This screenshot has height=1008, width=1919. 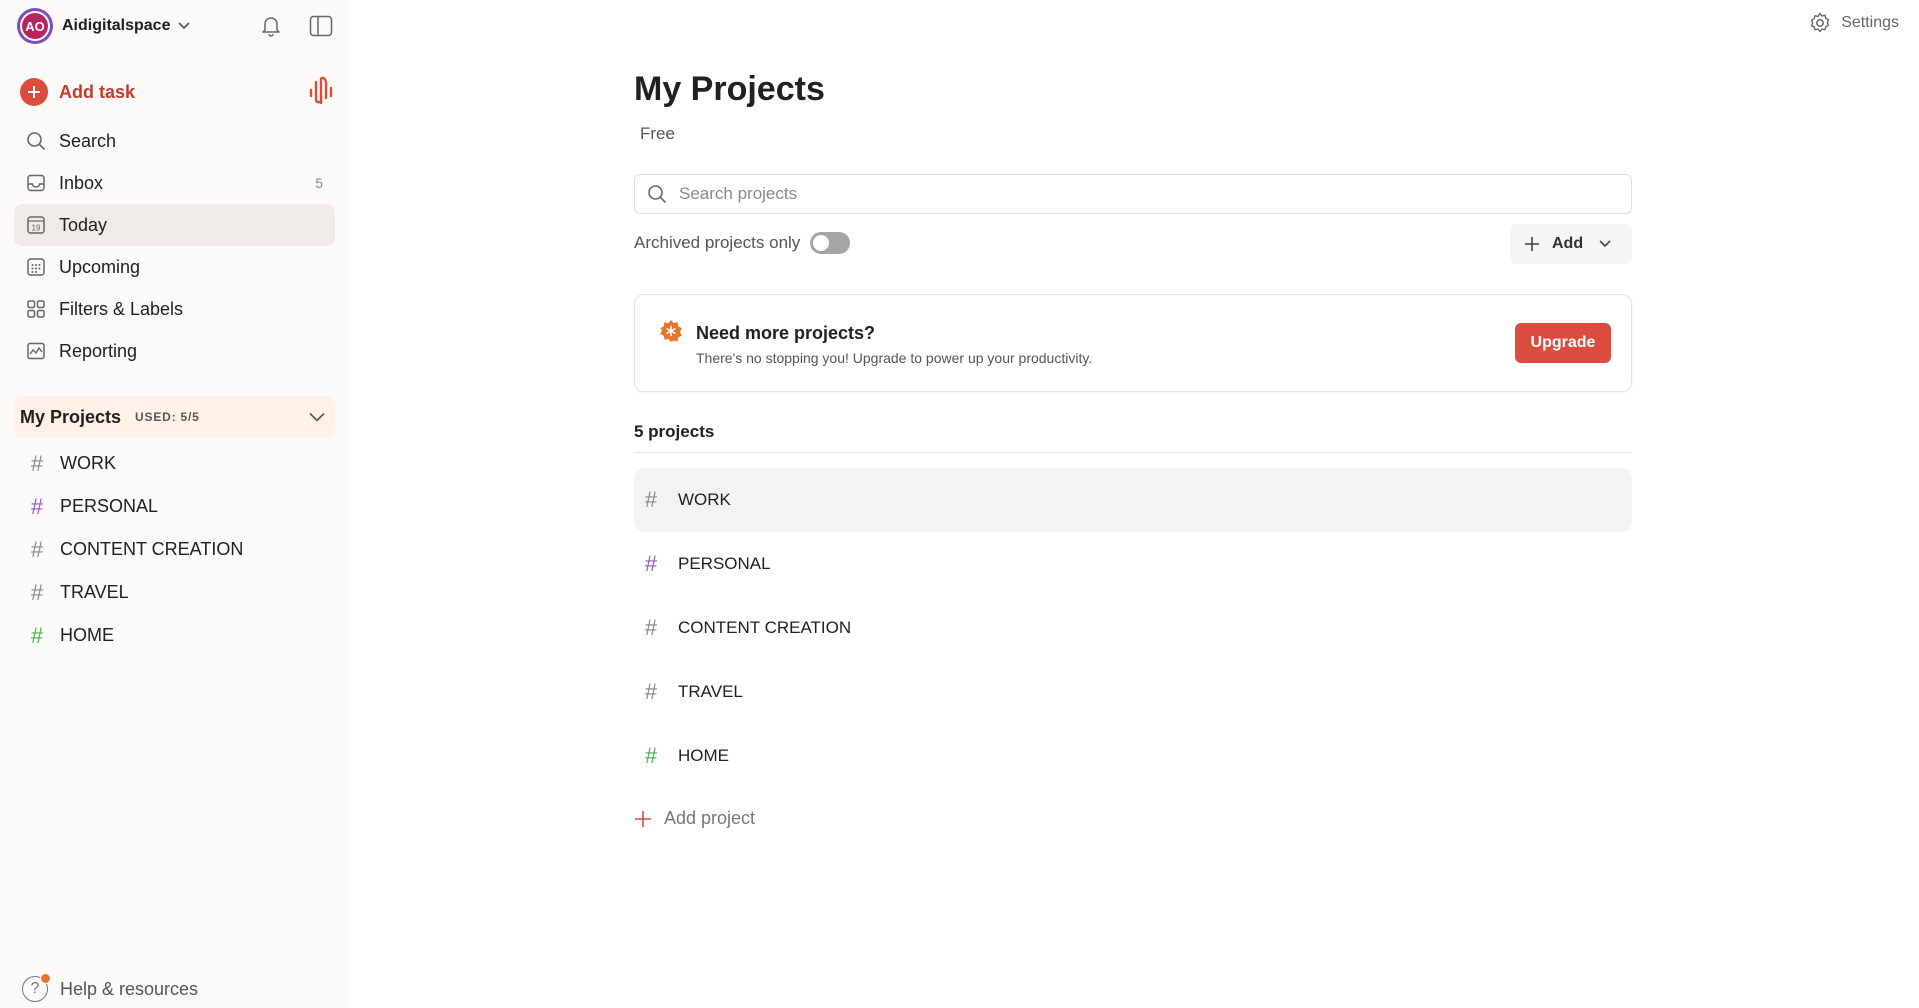 I want to click on upgrade-button: Upgrade, so click(x=1563, y=343).